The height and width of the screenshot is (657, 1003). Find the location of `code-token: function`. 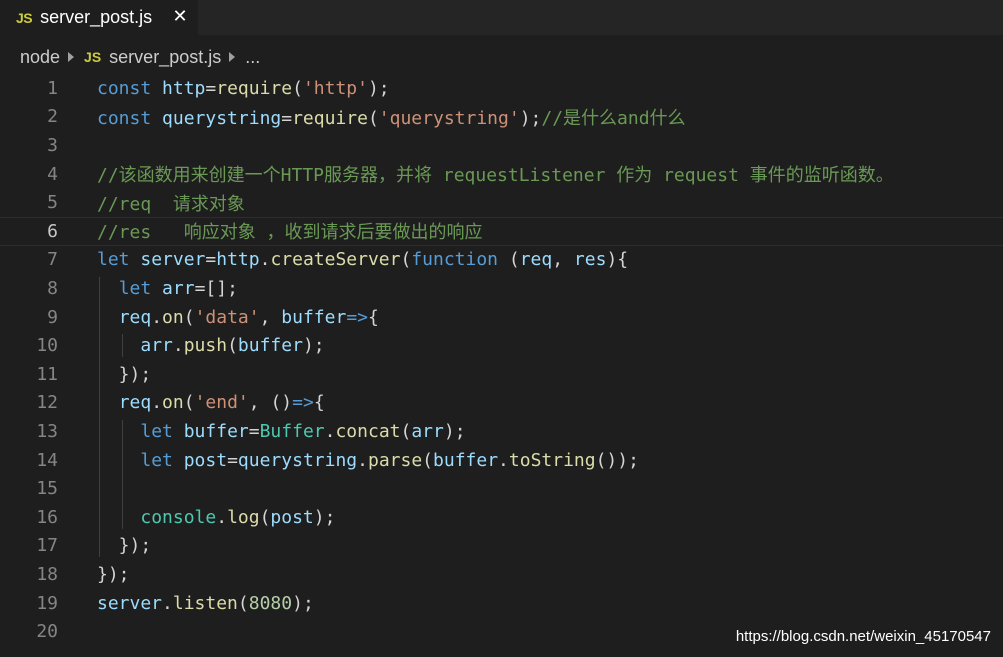

code-token: function is located at coordinates (455, 260).